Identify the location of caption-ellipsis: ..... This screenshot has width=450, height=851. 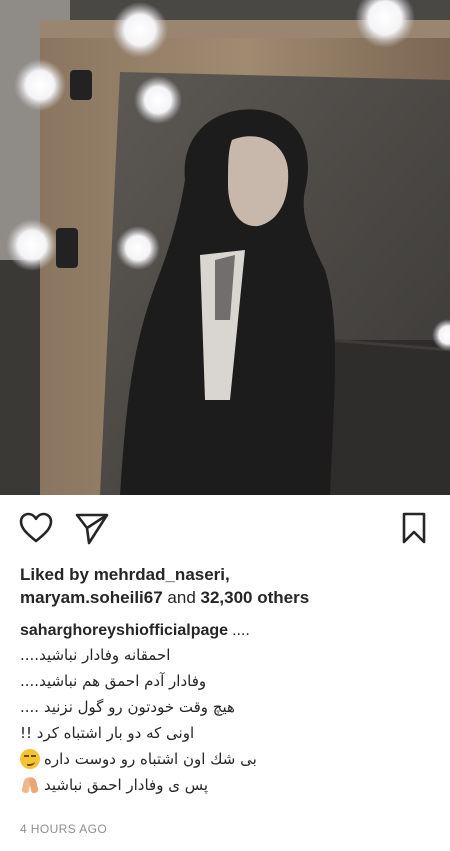
(241, 630).